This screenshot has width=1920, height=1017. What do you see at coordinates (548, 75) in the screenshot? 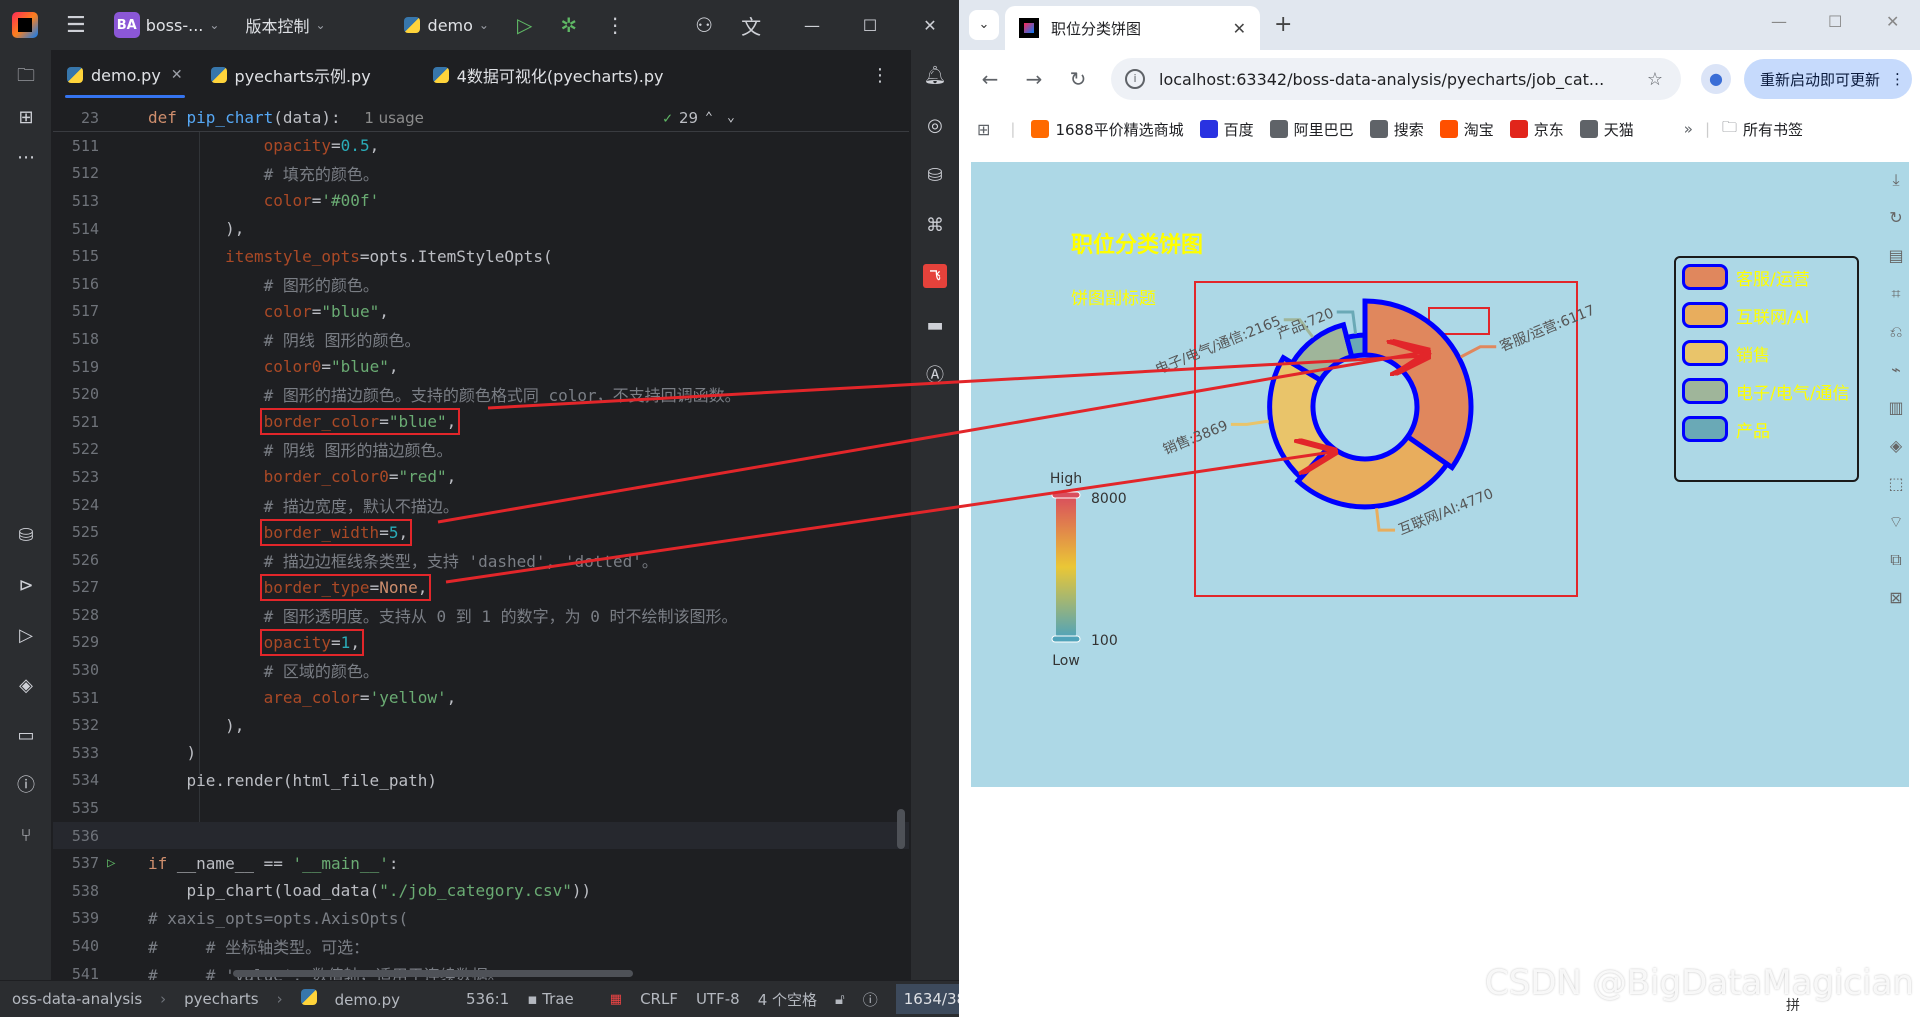
I see `tab-data-visualization: 4数据可视化(pyecharts).py` at bounding box center [548, 75].